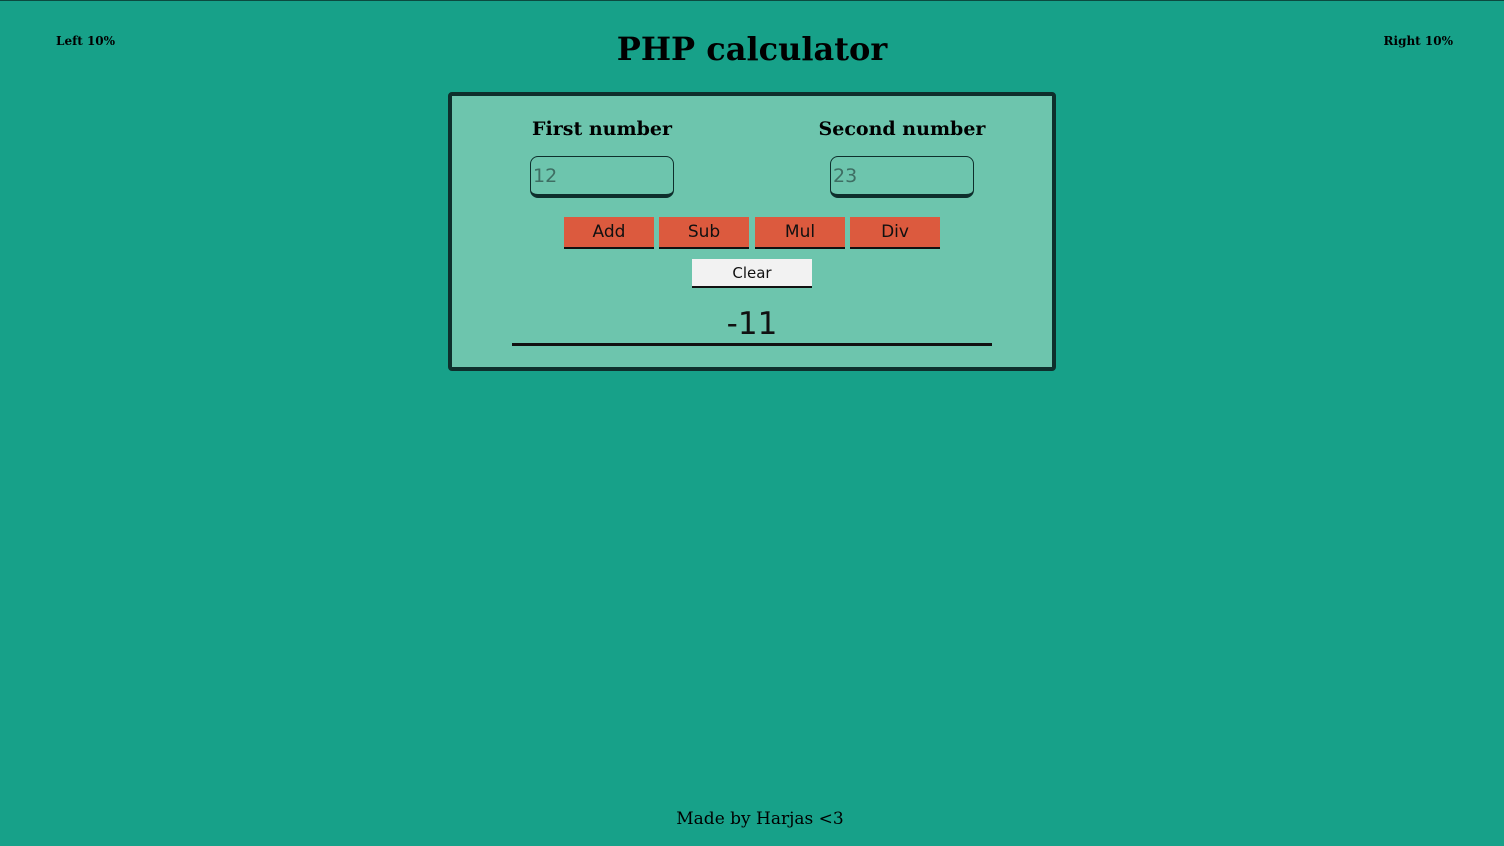 The image size is (1504, 846). What do you see at coordinates (609, 233) in the screenshot?
I see `add-button: Add` at bounding box center [609, 233].